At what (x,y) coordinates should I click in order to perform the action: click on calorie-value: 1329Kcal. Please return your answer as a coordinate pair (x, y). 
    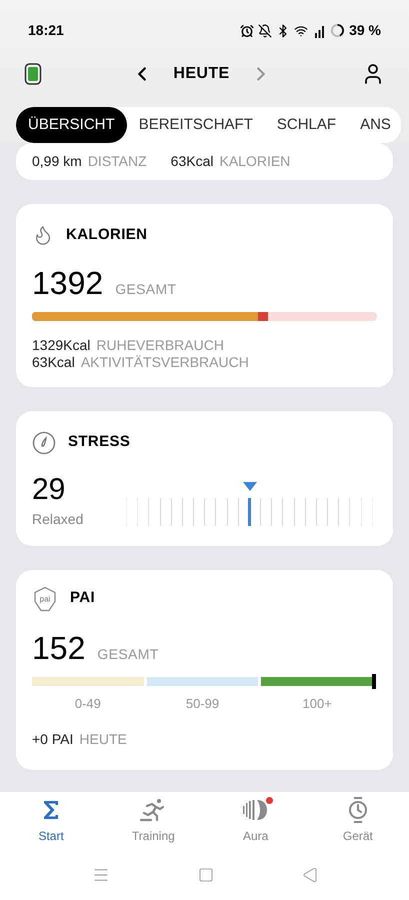
    Looking at the image, I should click on (61, 345).